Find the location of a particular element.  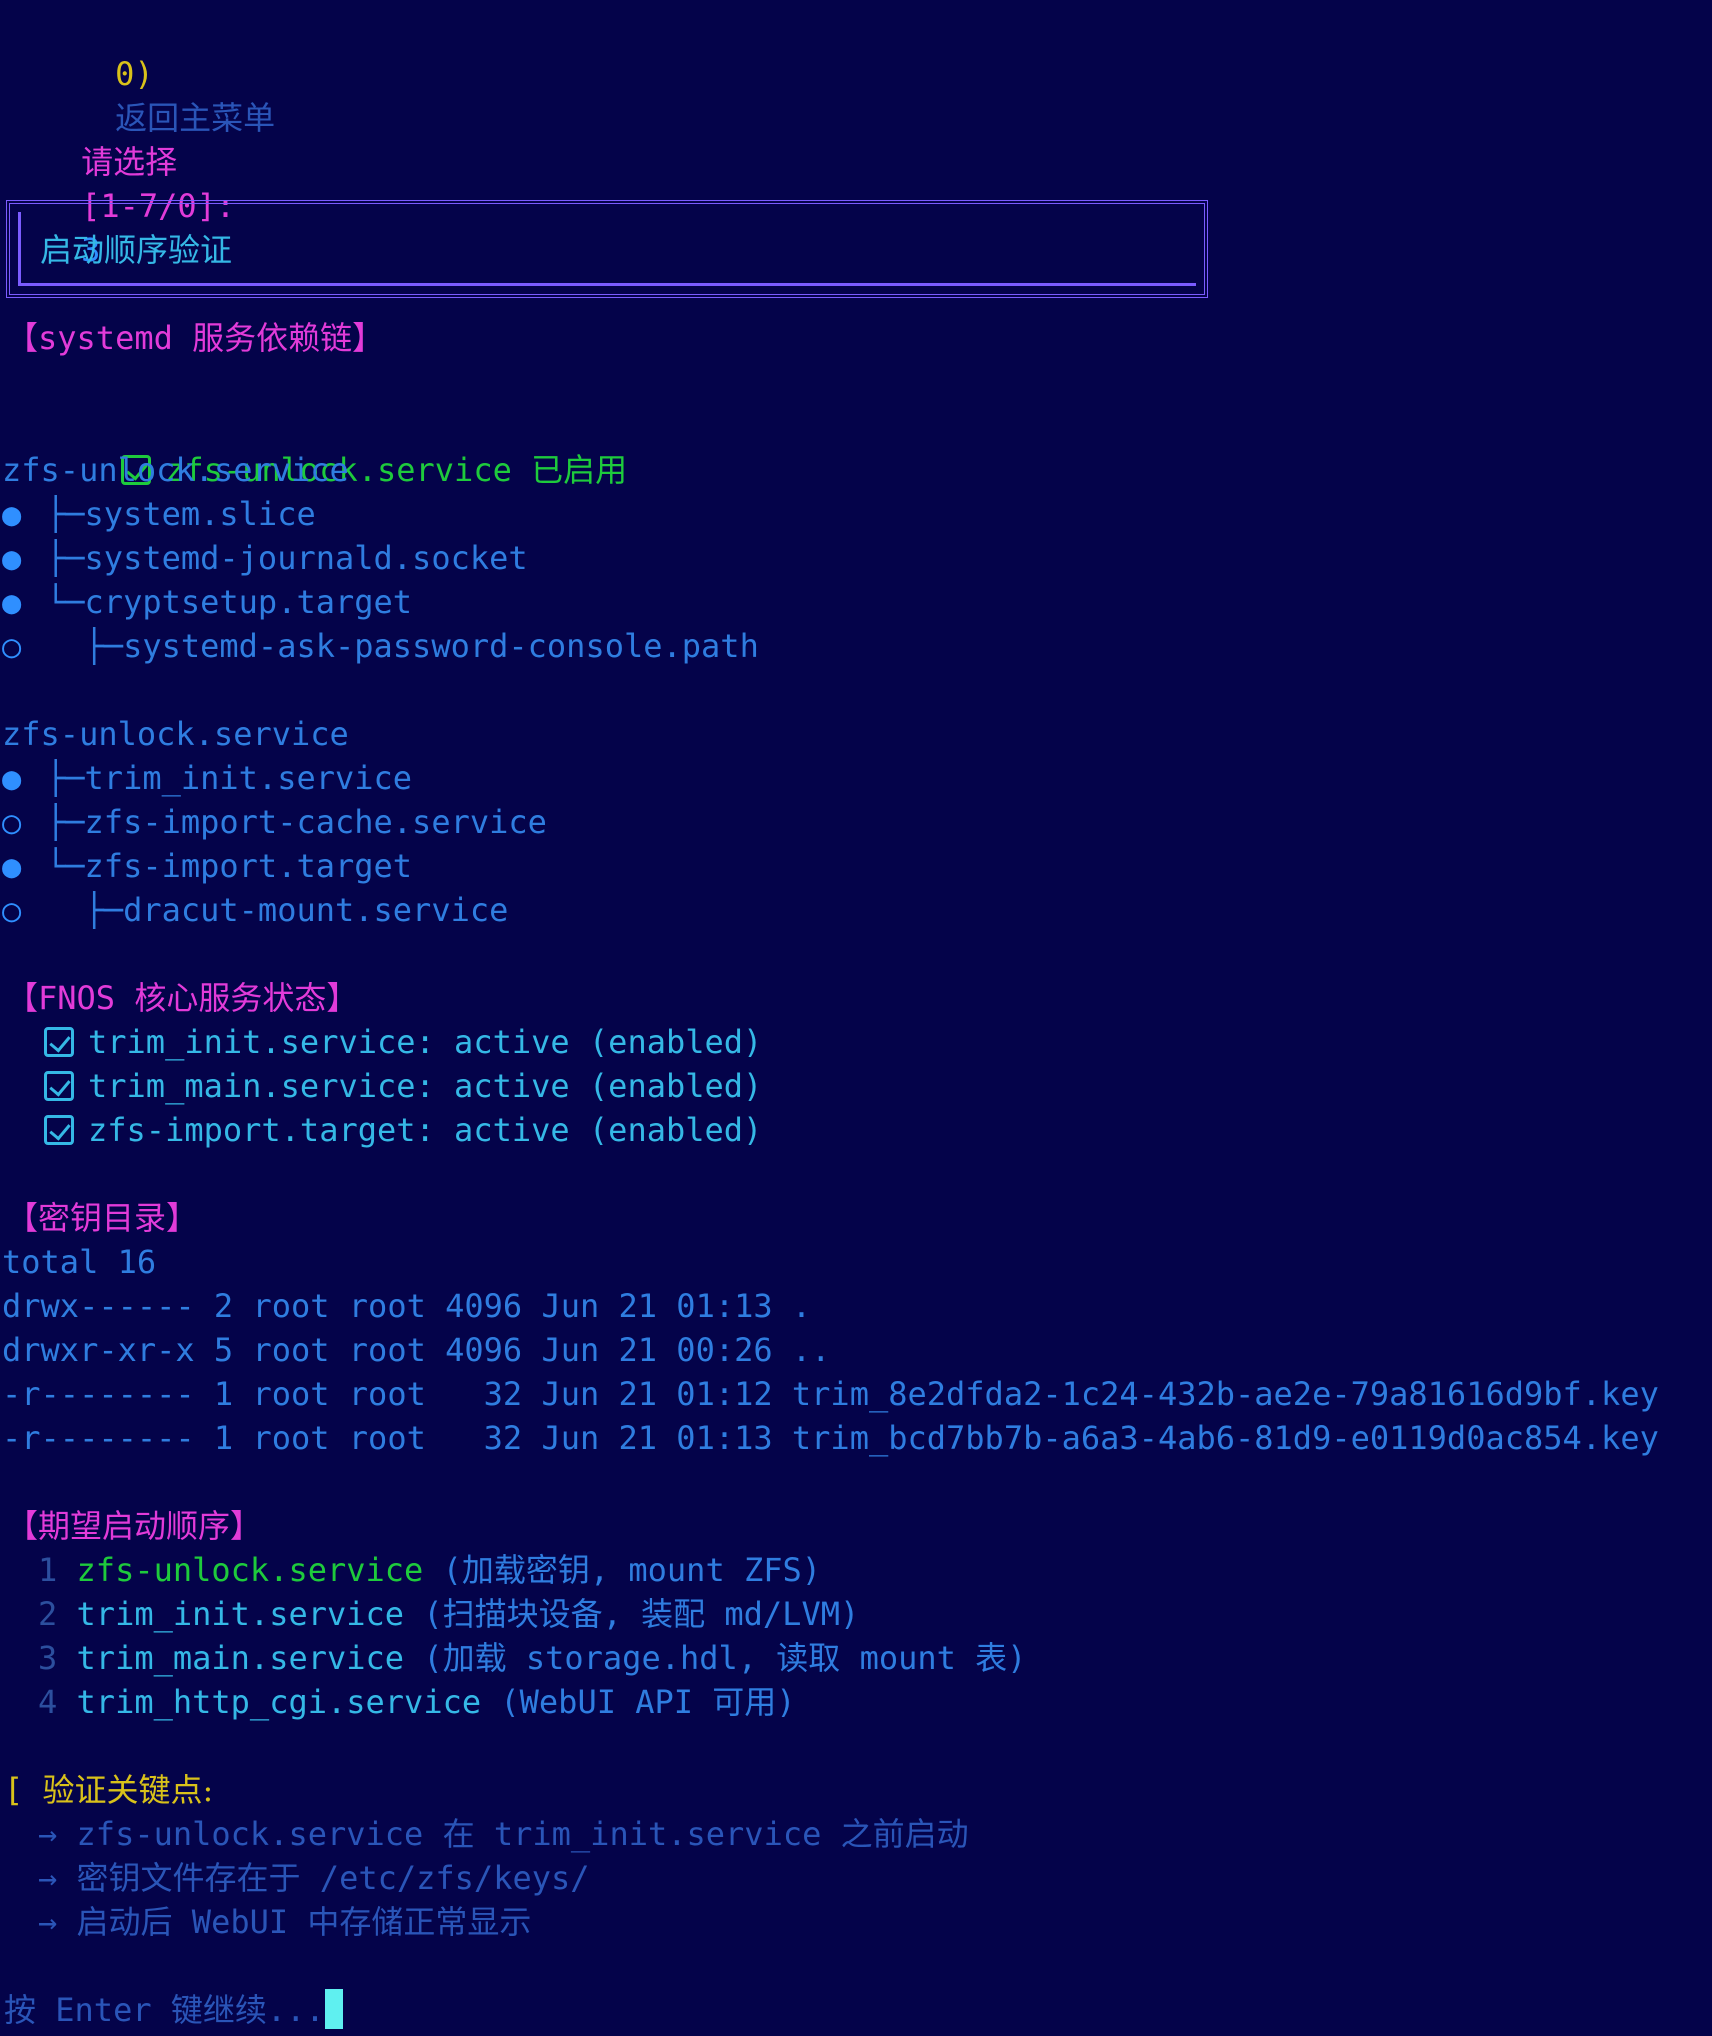

text-cursor is located at coordinates (333, 2009).